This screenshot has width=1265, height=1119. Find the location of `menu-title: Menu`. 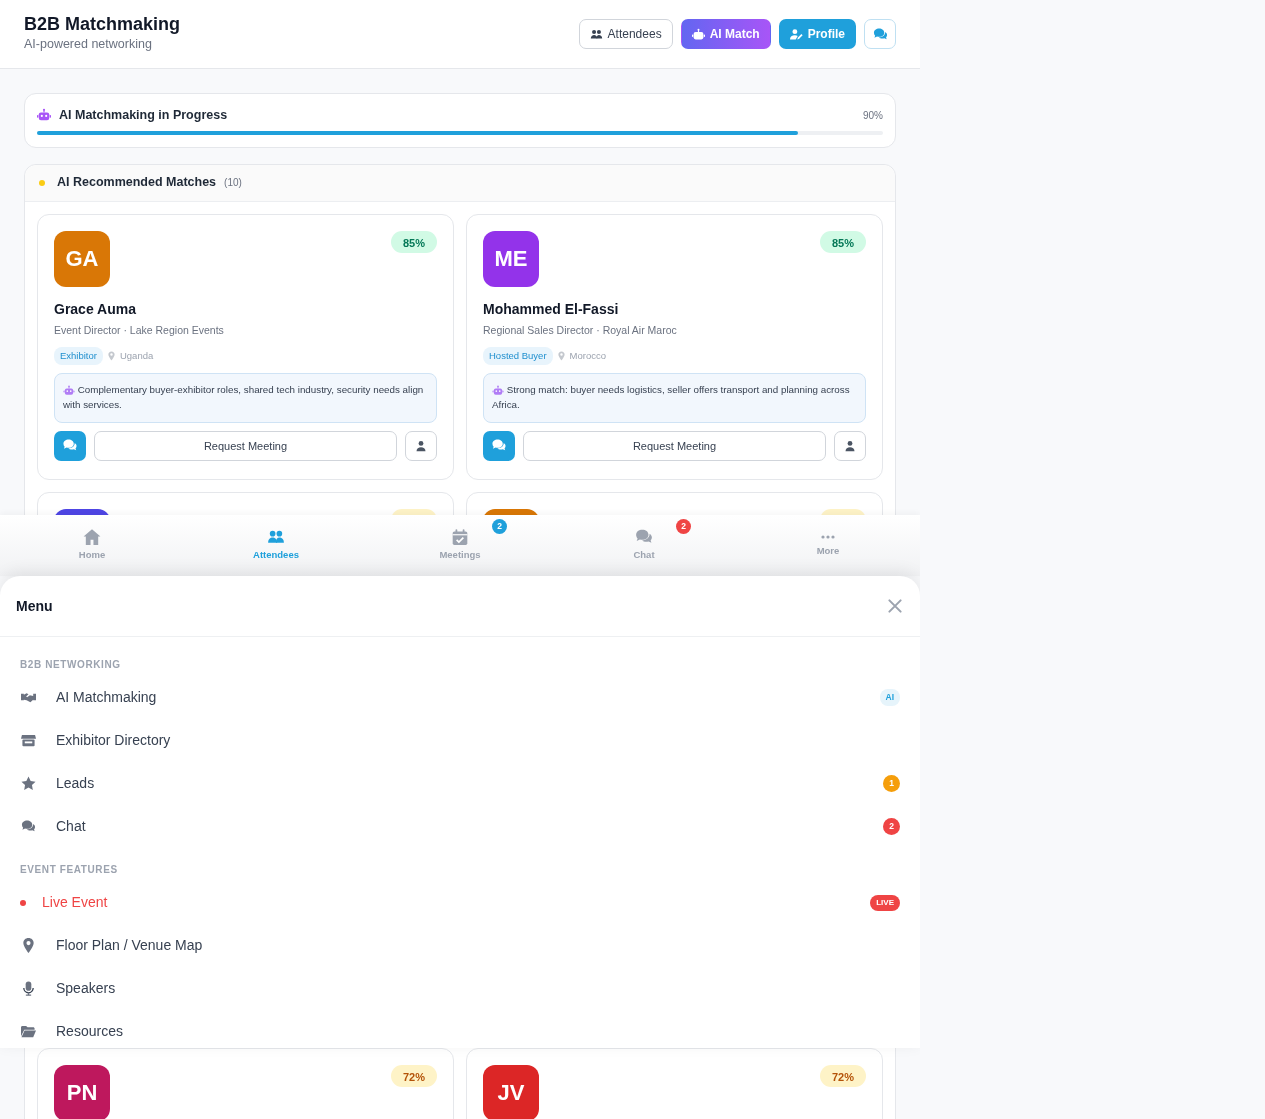

menu-title: Menu is located at coordinates (34, 606).